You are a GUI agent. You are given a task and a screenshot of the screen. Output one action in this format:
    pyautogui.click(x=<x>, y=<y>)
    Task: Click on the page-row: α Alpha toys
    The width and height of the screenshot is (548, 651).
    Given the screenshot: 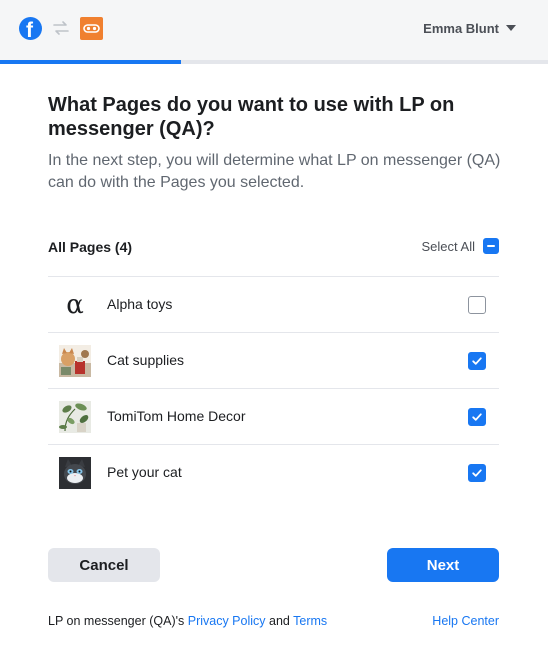 What is the action you would take?
    pyautogui.click(x=273, y=305)
    